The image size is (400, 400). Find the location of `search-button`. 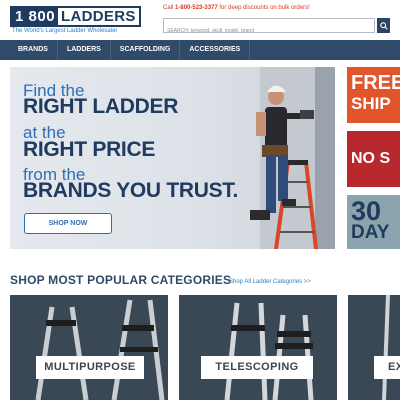

search-button is located at coordinates (383, 25).